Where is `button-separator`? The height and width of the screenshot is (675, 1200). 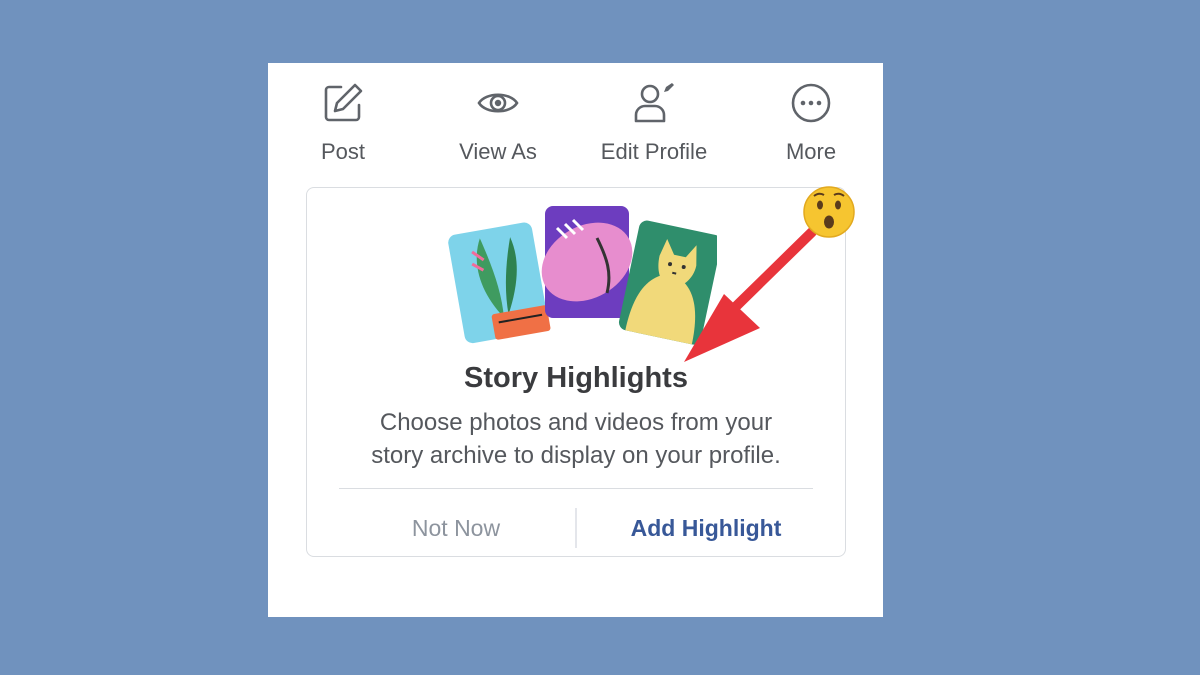 button-separator is located at coordinates (576, 528).